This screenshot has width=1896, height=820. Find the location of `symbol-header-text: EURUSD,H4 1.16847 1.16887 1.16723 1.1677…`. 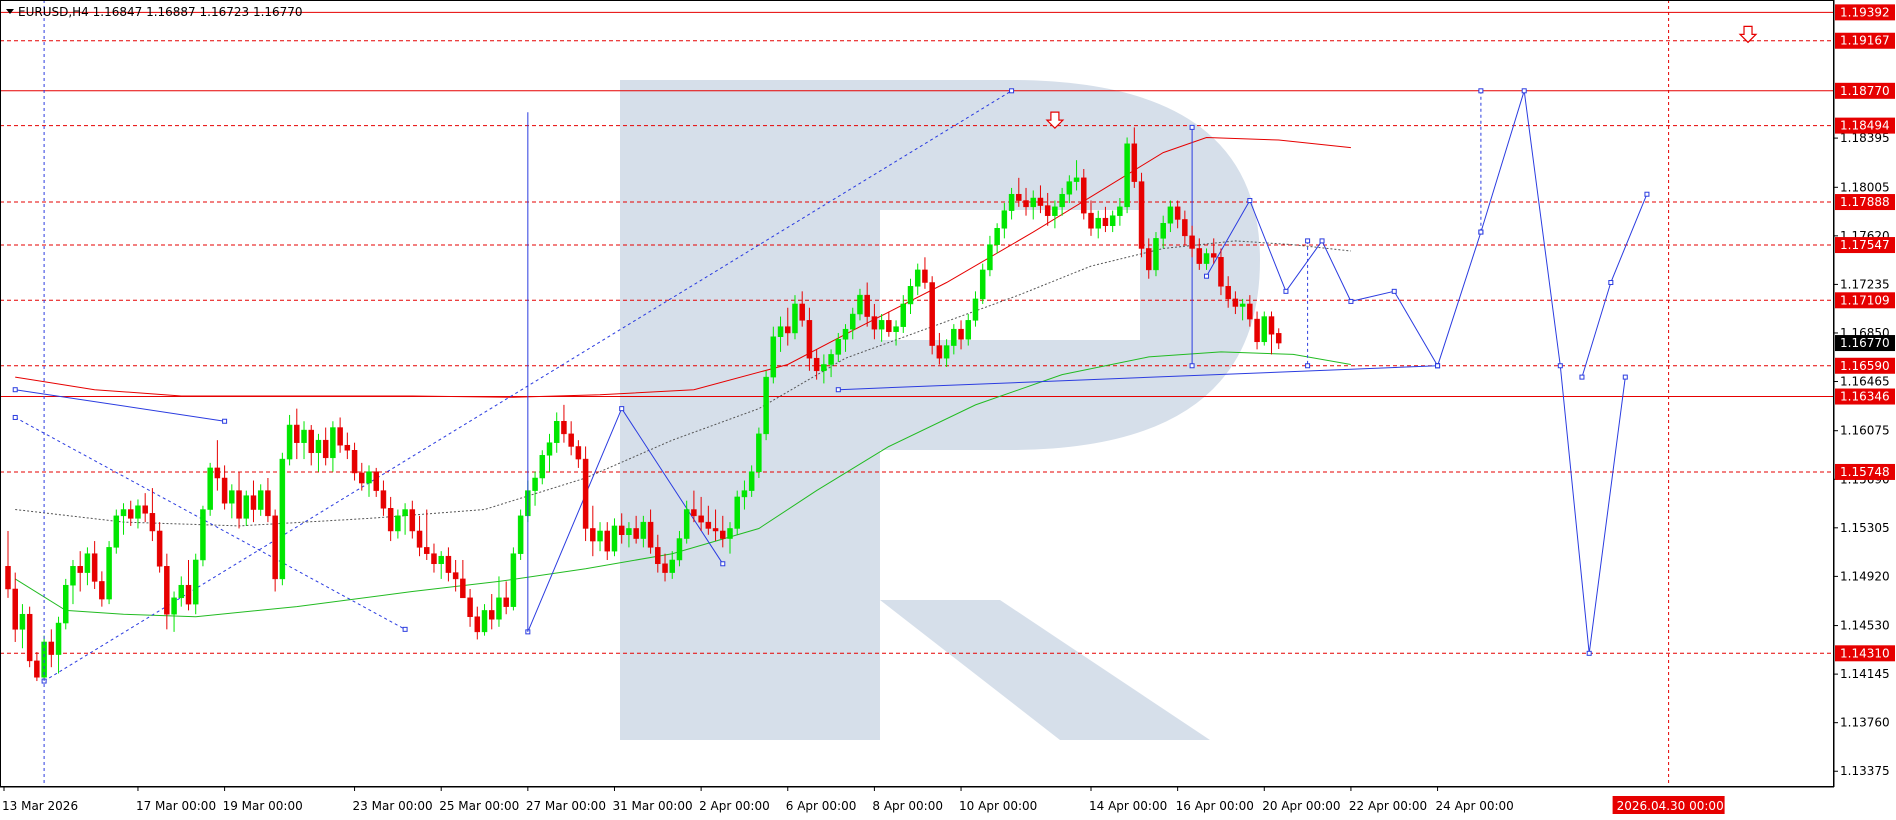

symbol-header-text: EURUSD,H4 1.16847 1.16887 1.16723 1.1677… is located at coordinates (160, 12).